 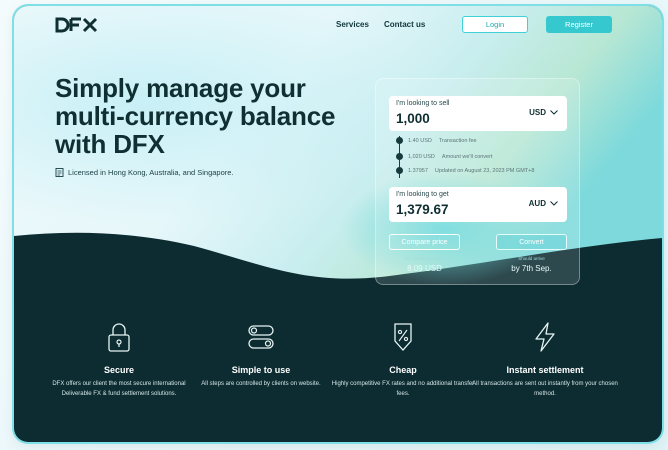 I want to click on savings-value: 8.09 USD, so click(x=424, y=268).